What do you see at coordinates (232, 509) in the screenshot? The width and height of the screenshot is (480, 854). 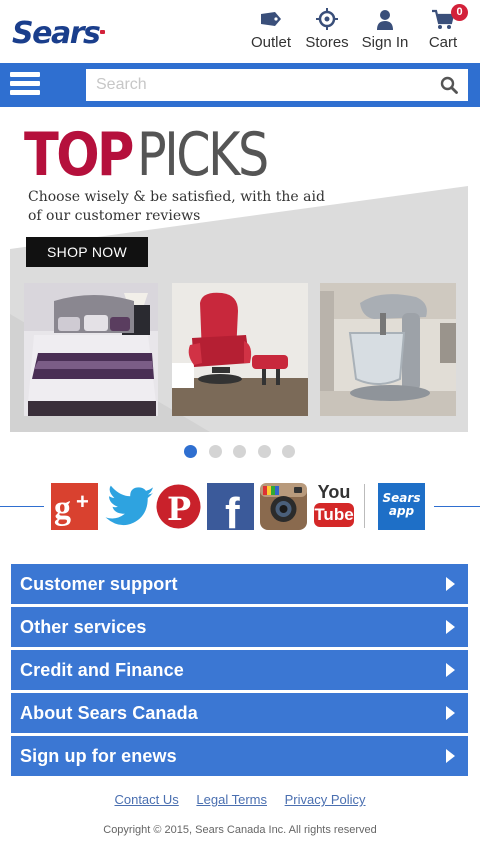 I see `svg-text: f` at bounding box center [232, 509].